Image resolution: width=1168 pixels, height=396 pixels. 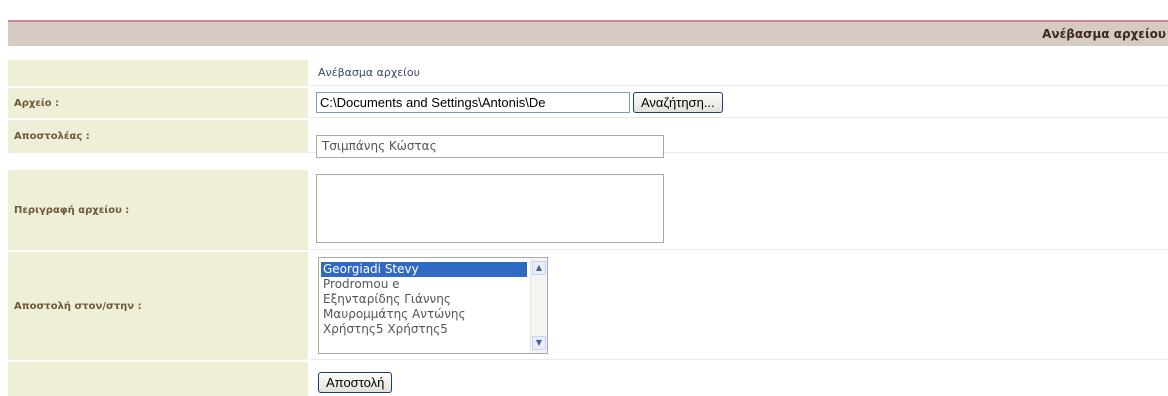 I want to click on recipients-scrollbar: ▲ ▼, so click(x=538, y=305).